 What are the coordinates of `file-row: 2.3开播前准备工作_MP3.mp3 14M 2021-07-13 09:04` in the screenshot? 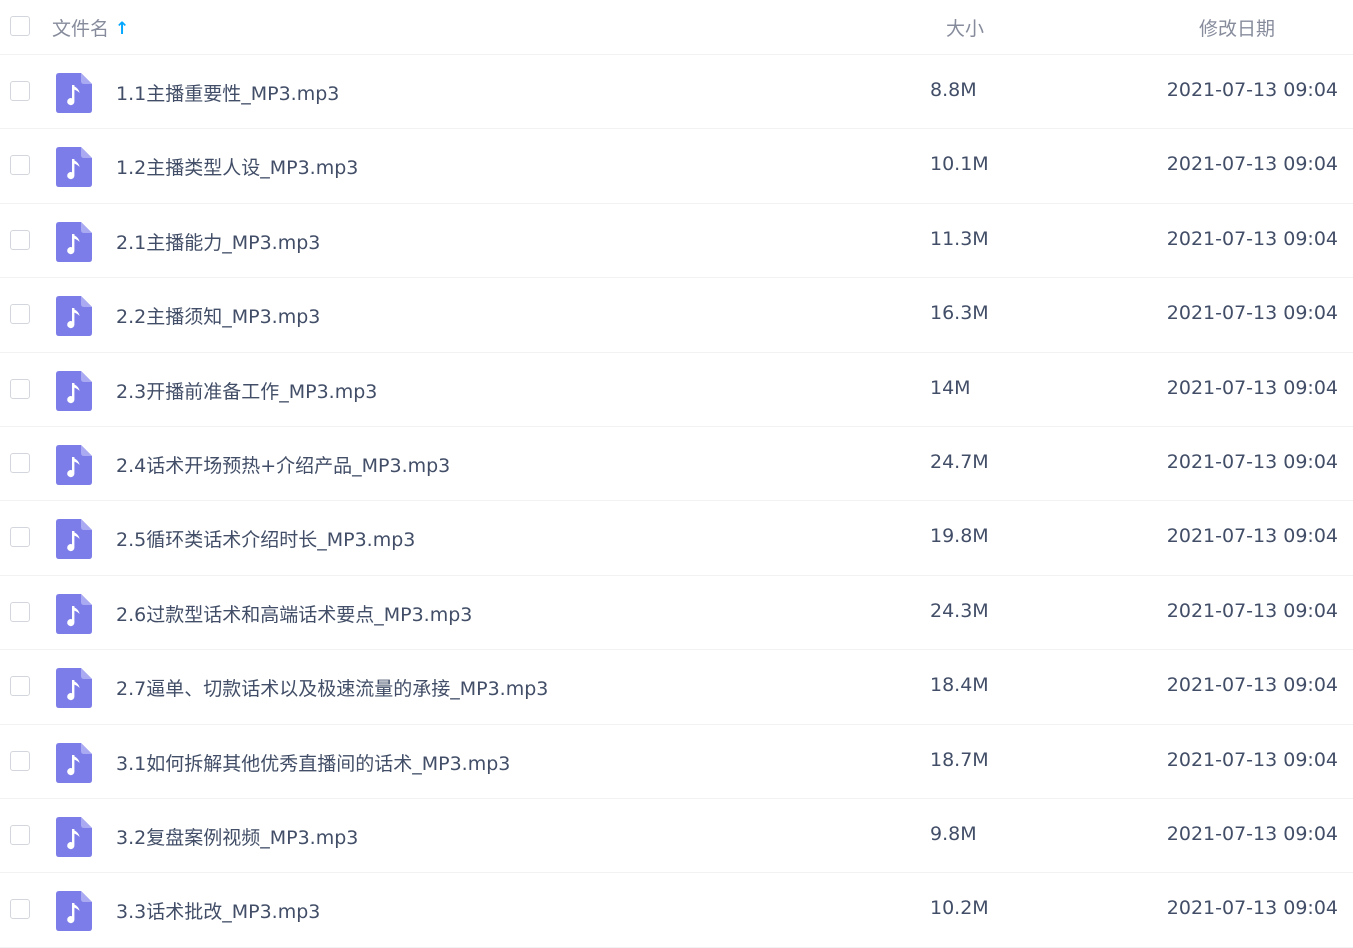 It's located at (676, 390).